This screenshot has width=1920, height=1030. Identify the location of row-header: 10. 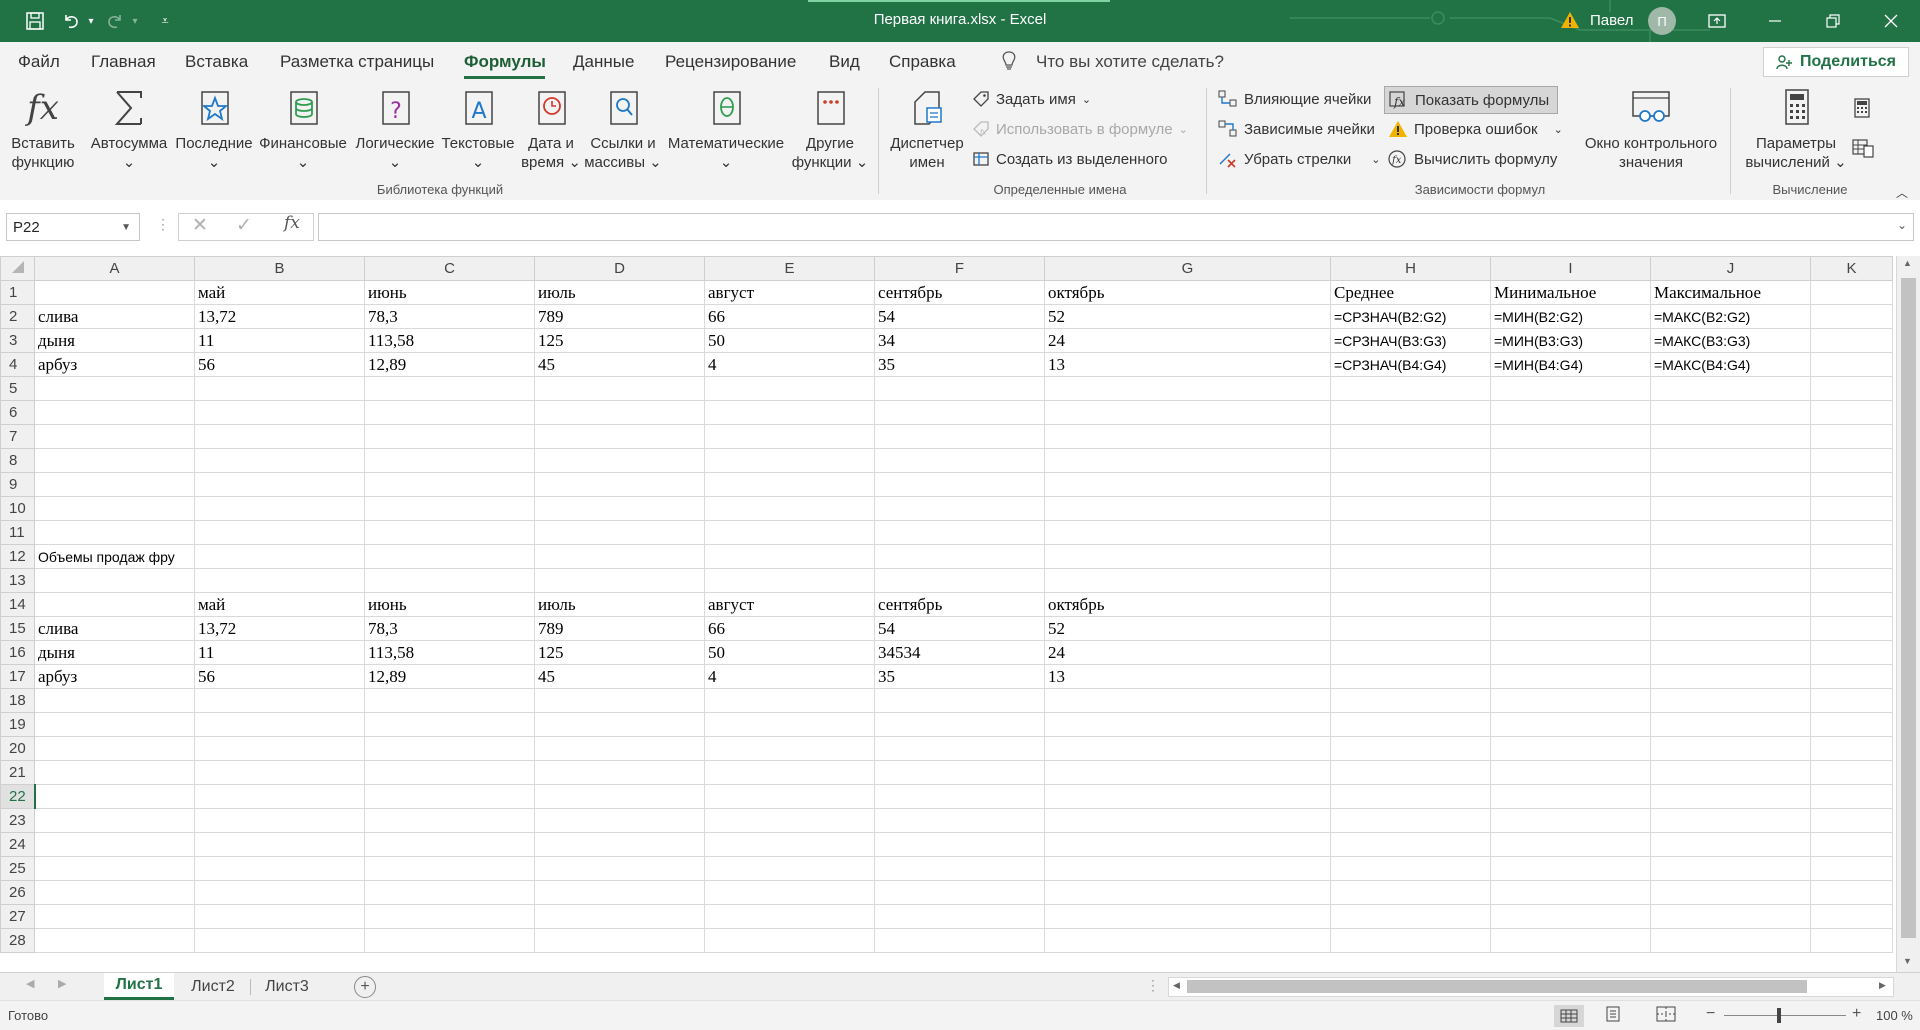
(17, 508).